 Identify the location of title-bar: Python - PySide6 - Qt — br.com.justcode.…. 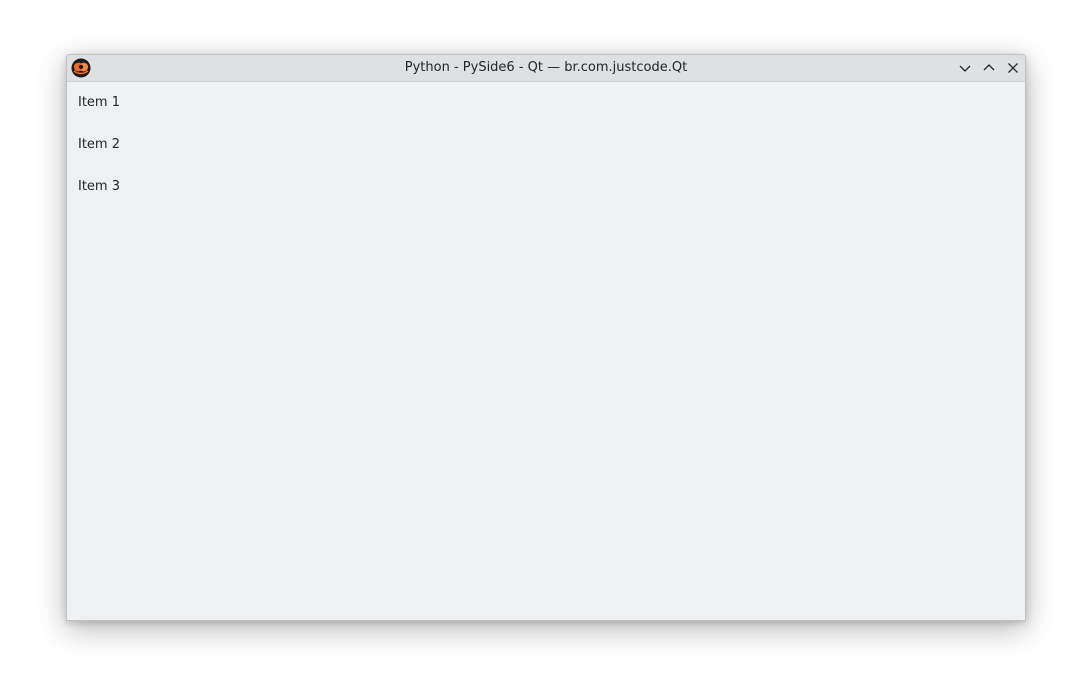
(546, 68).